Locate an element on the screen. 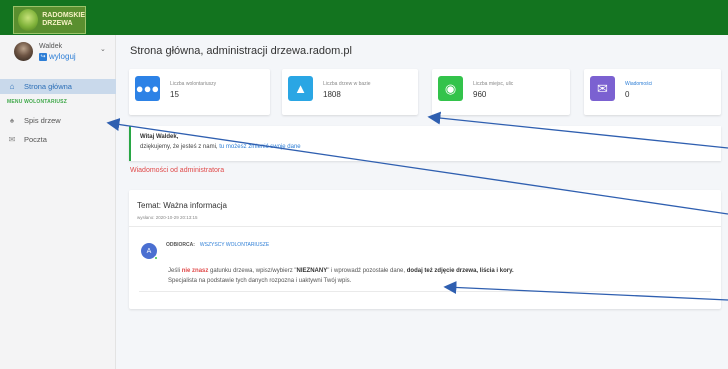 The image size is (728, 369). brand-text: RADOMSKIE DRZEWA is located at coordinates (63, 20).